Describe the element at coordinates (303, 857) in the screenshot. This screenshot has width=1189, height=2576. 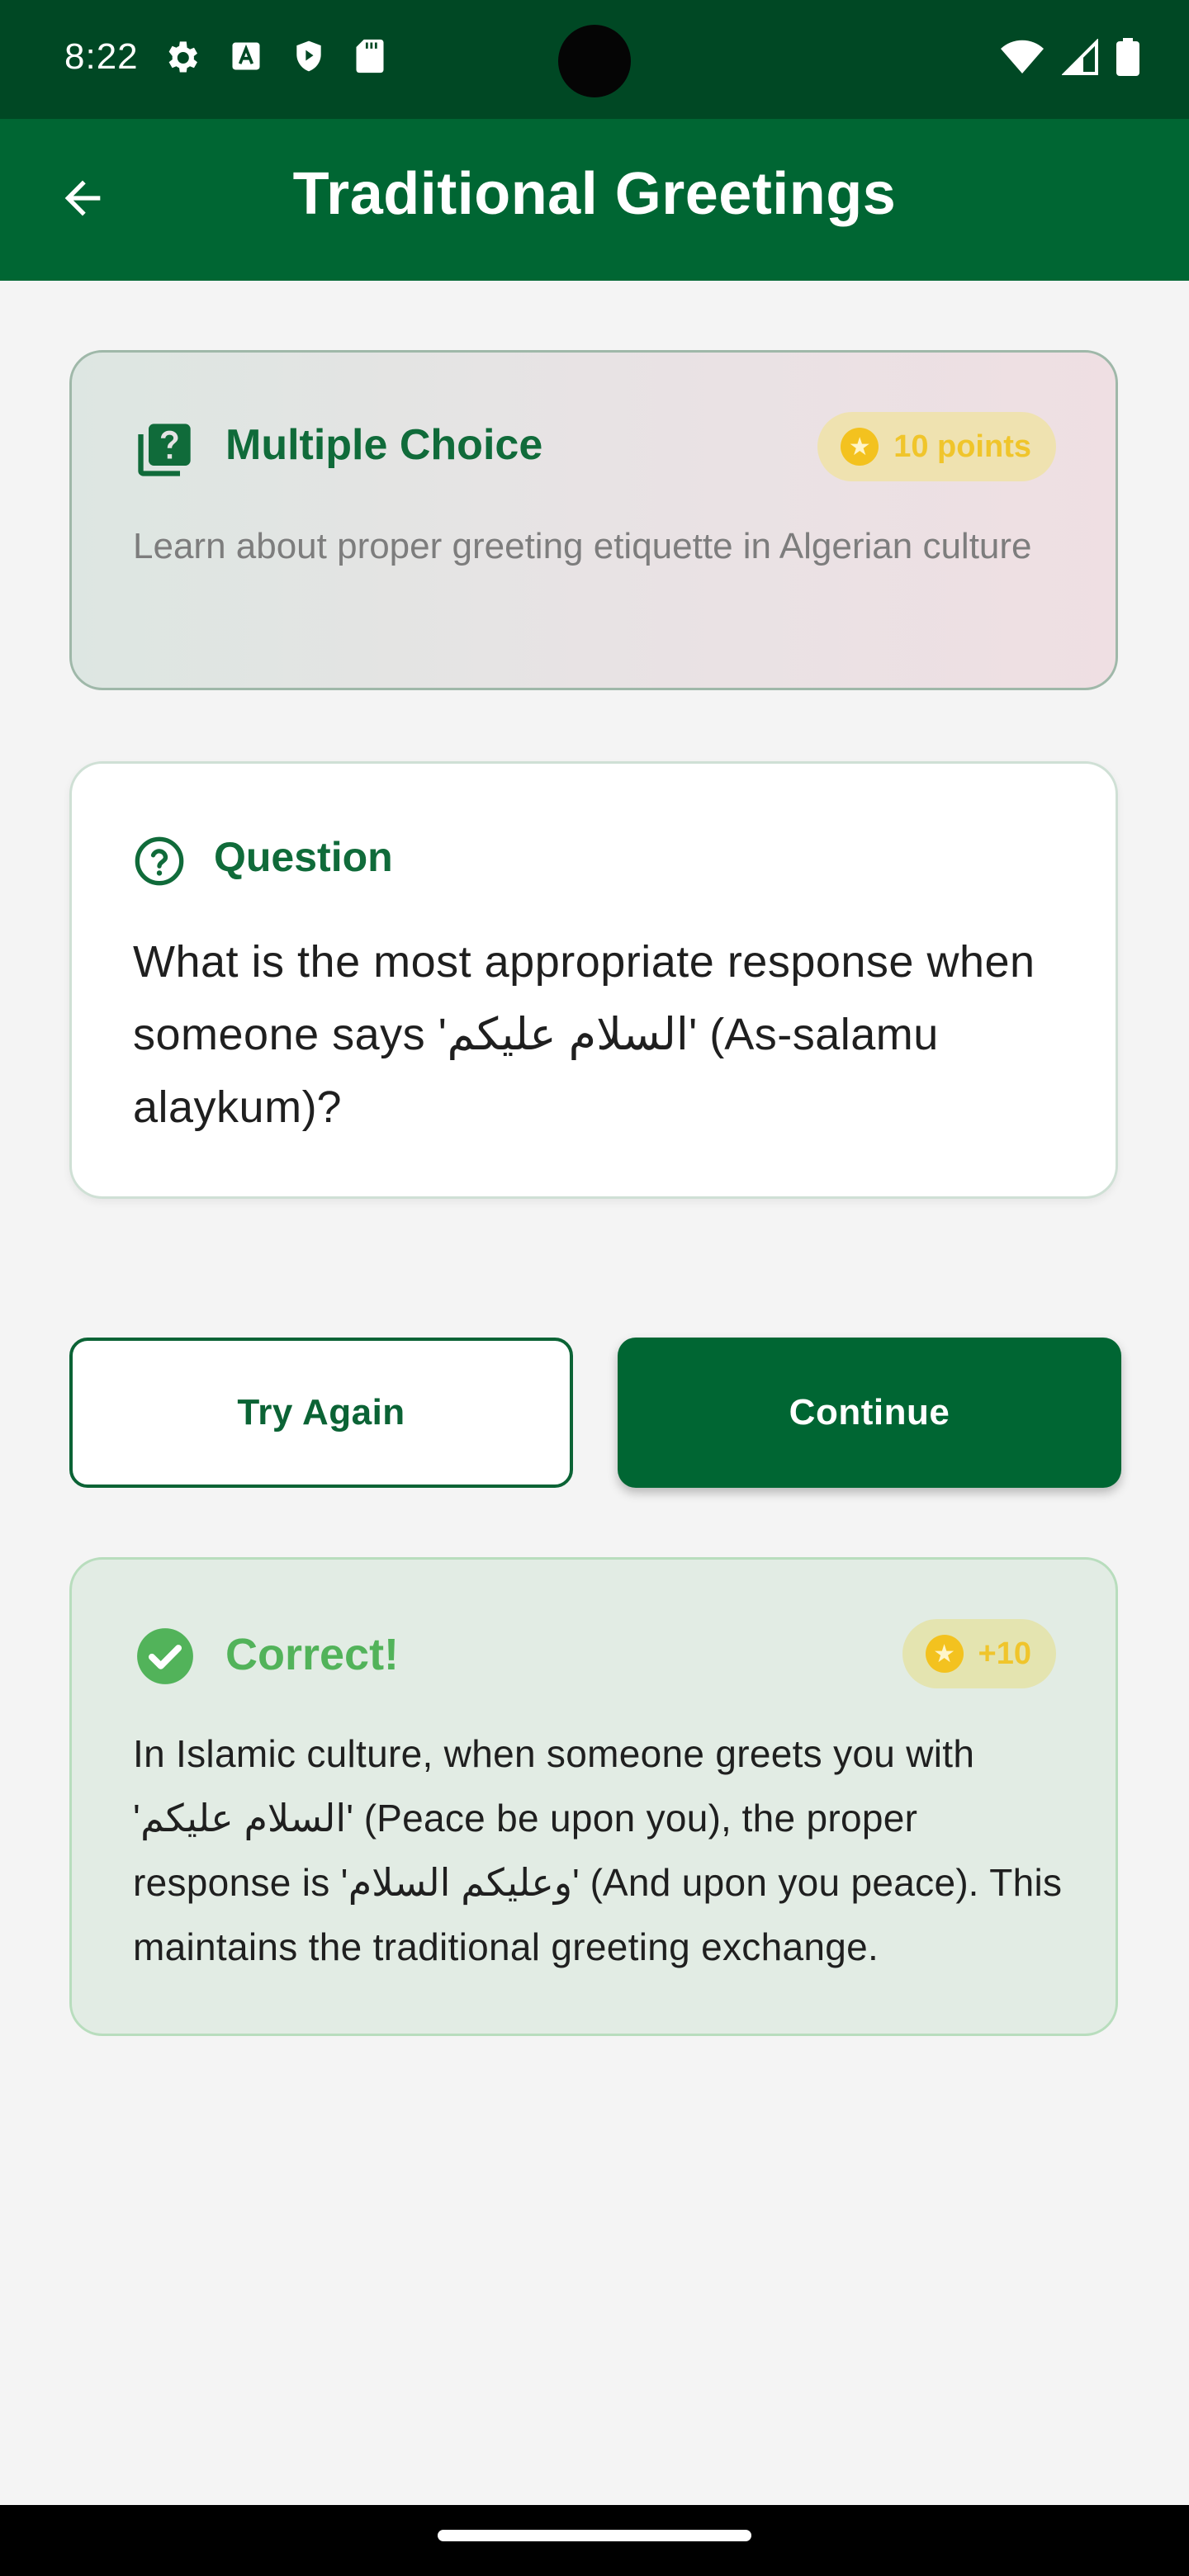
I see `question-label: Question` at that location.